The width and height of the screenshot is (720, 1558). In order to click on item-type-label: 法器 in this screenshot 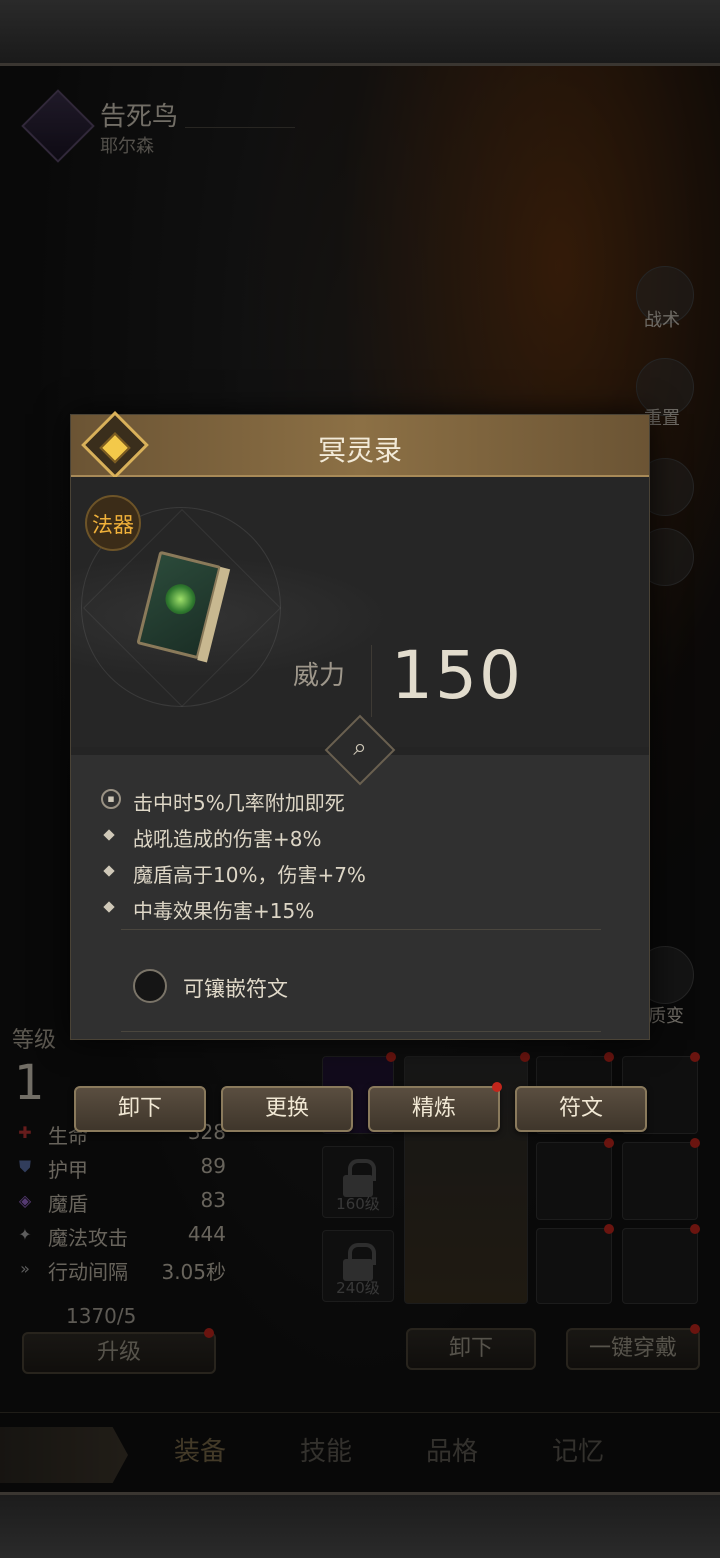, I will do `click(113, 525)`.